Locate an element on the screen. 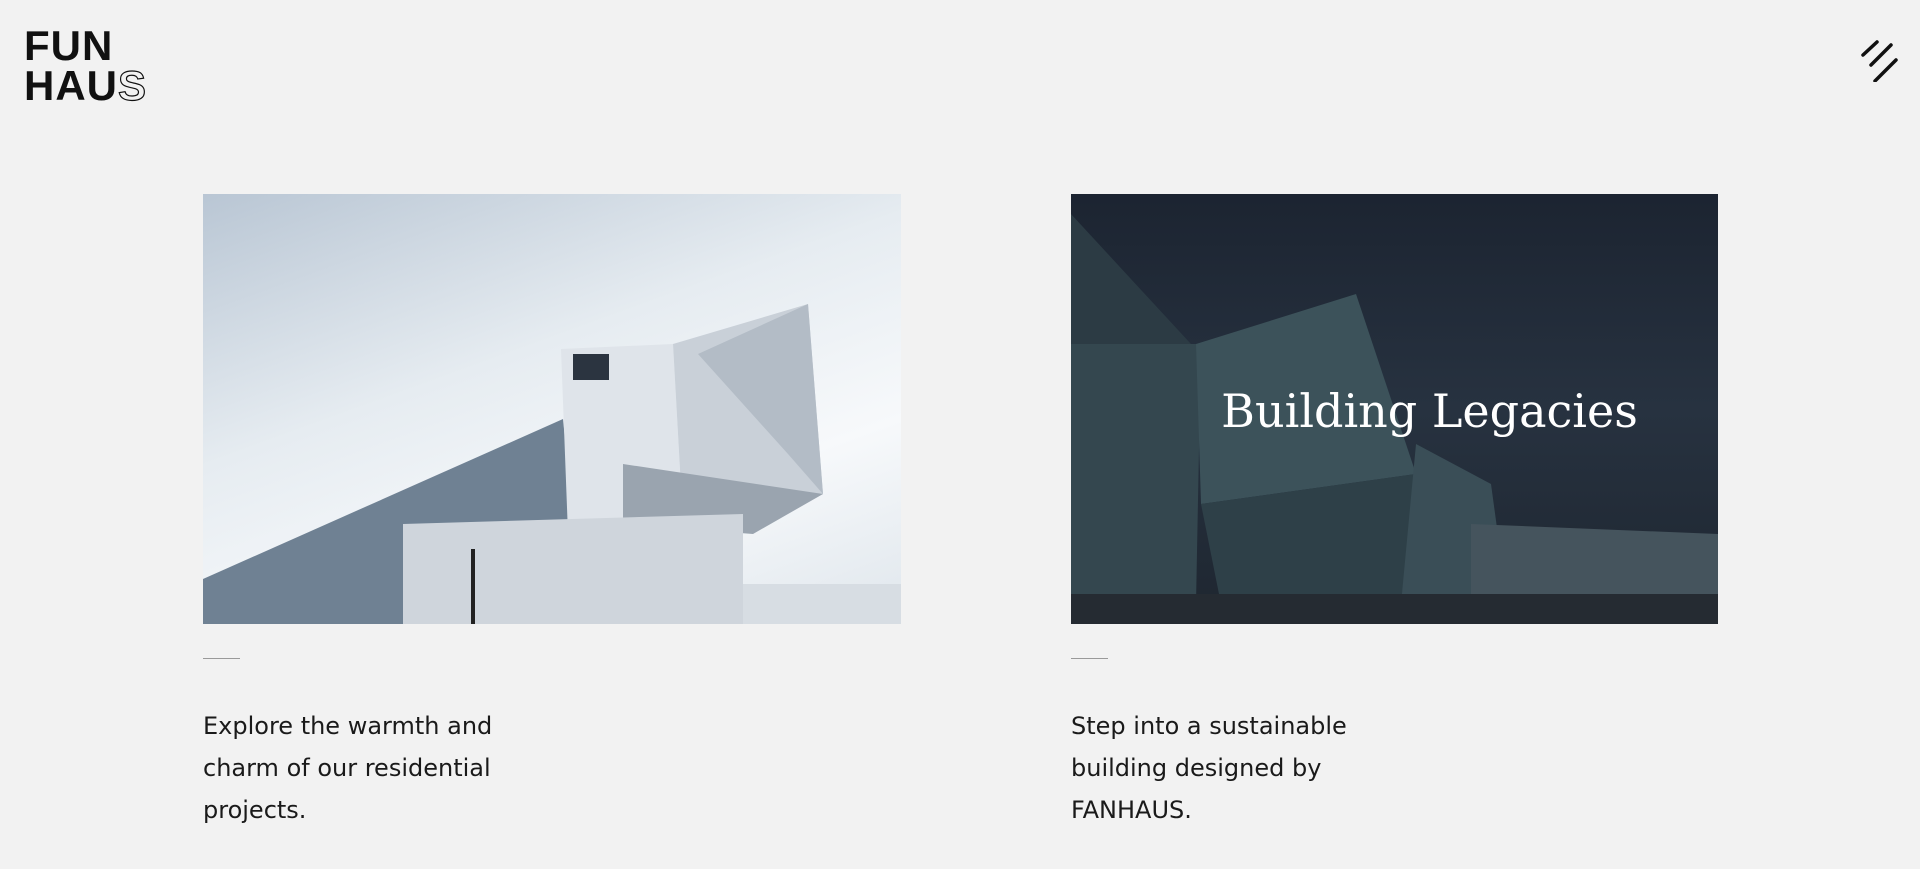 The width and height of the screenshot is (1920, 869). logo-line2: HAUS is located at coordinates (86, 85).